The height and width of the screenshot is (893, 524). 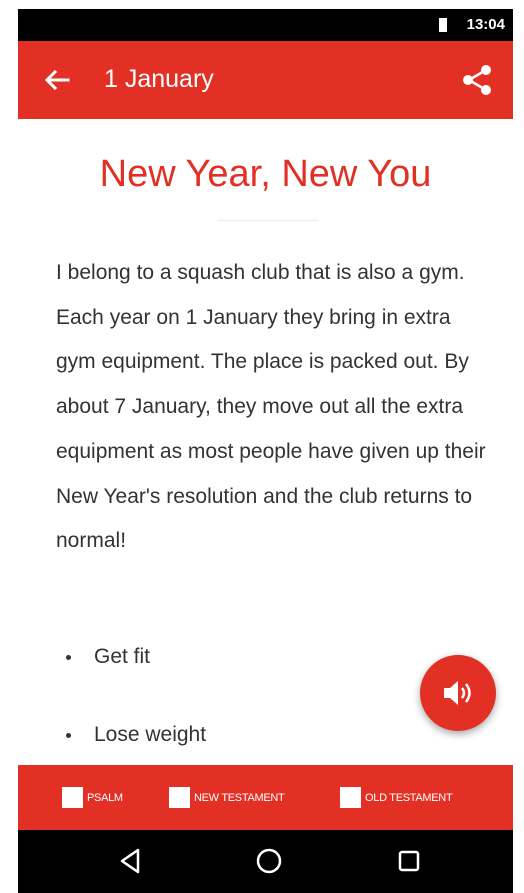 What do you see at coordinates (443, 25) in the screenshot?
I see `battery-icon` at bounding box center [443, 25].